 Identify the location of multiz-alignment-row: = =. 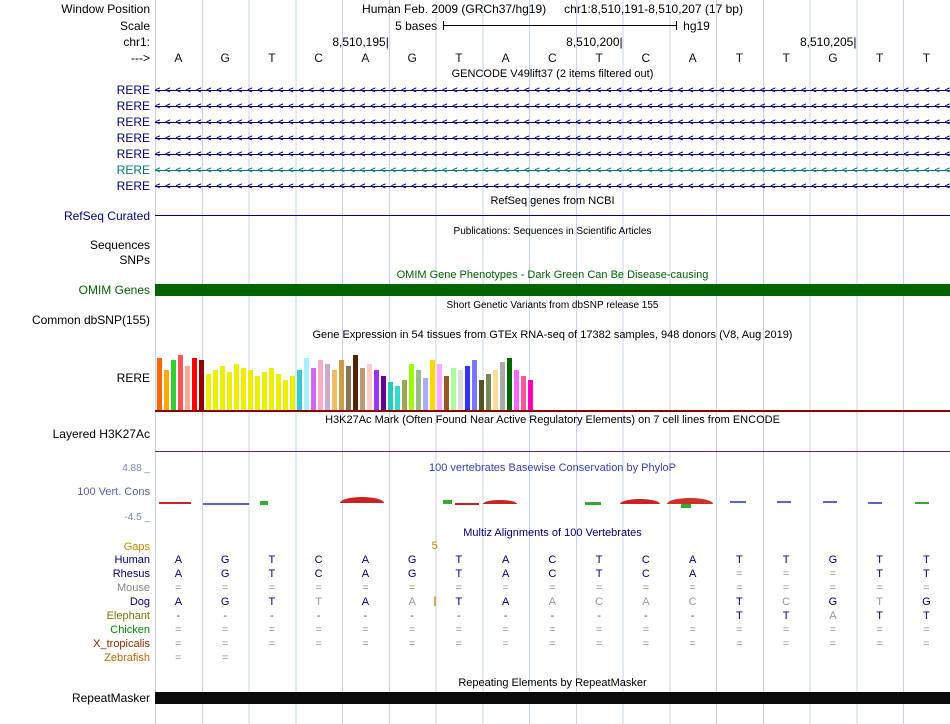
(552, 658).